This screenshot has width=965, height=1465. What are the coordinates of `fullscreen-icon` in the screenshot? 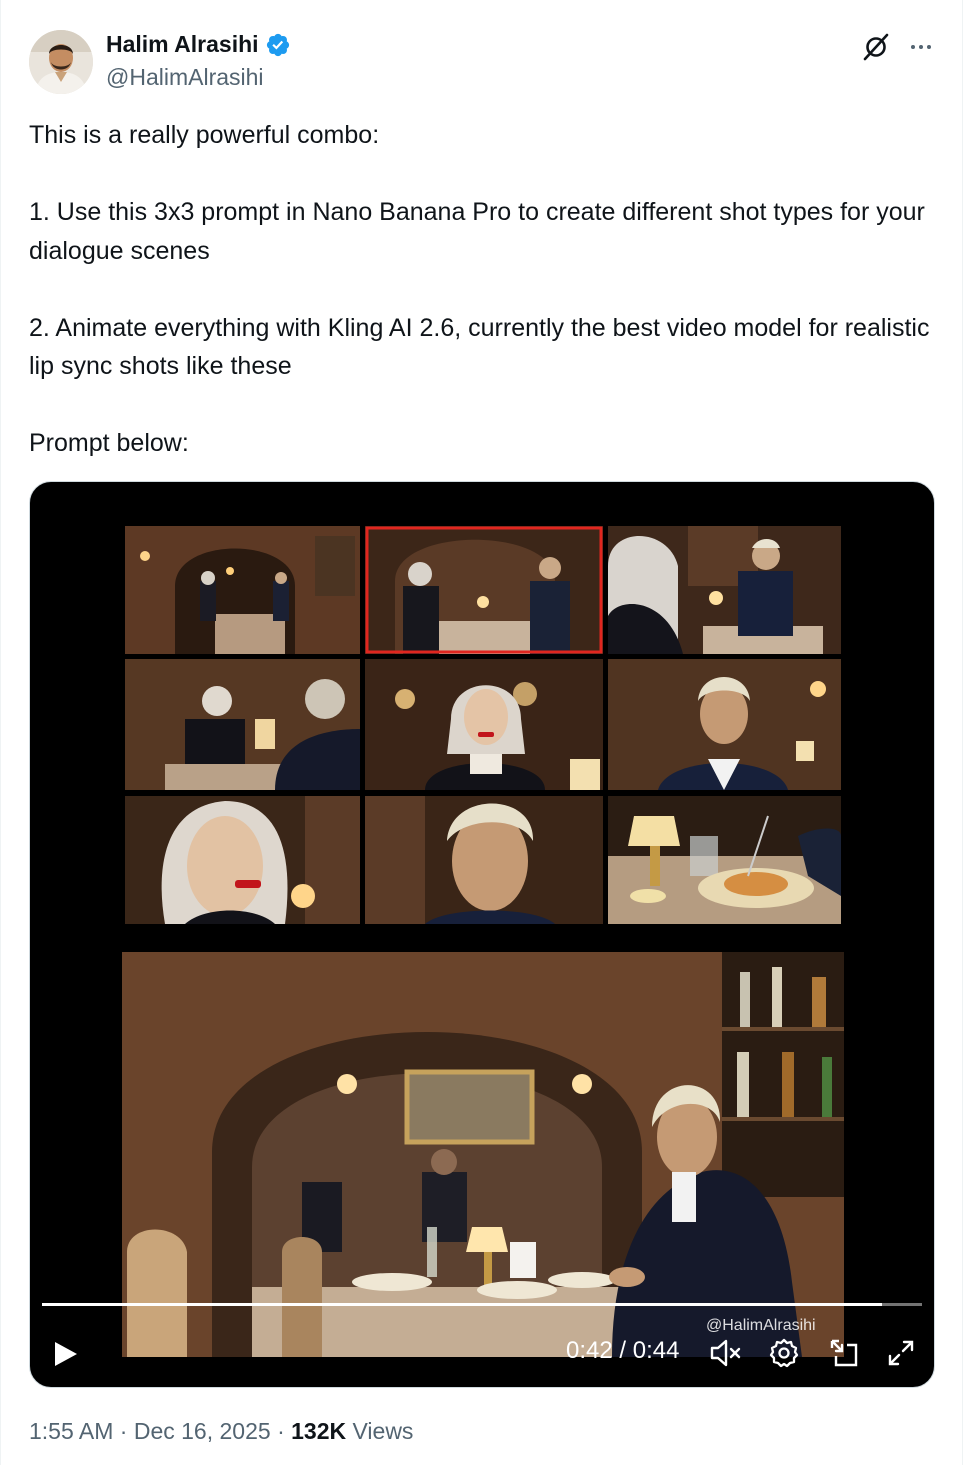 It's located at (901, 1353).